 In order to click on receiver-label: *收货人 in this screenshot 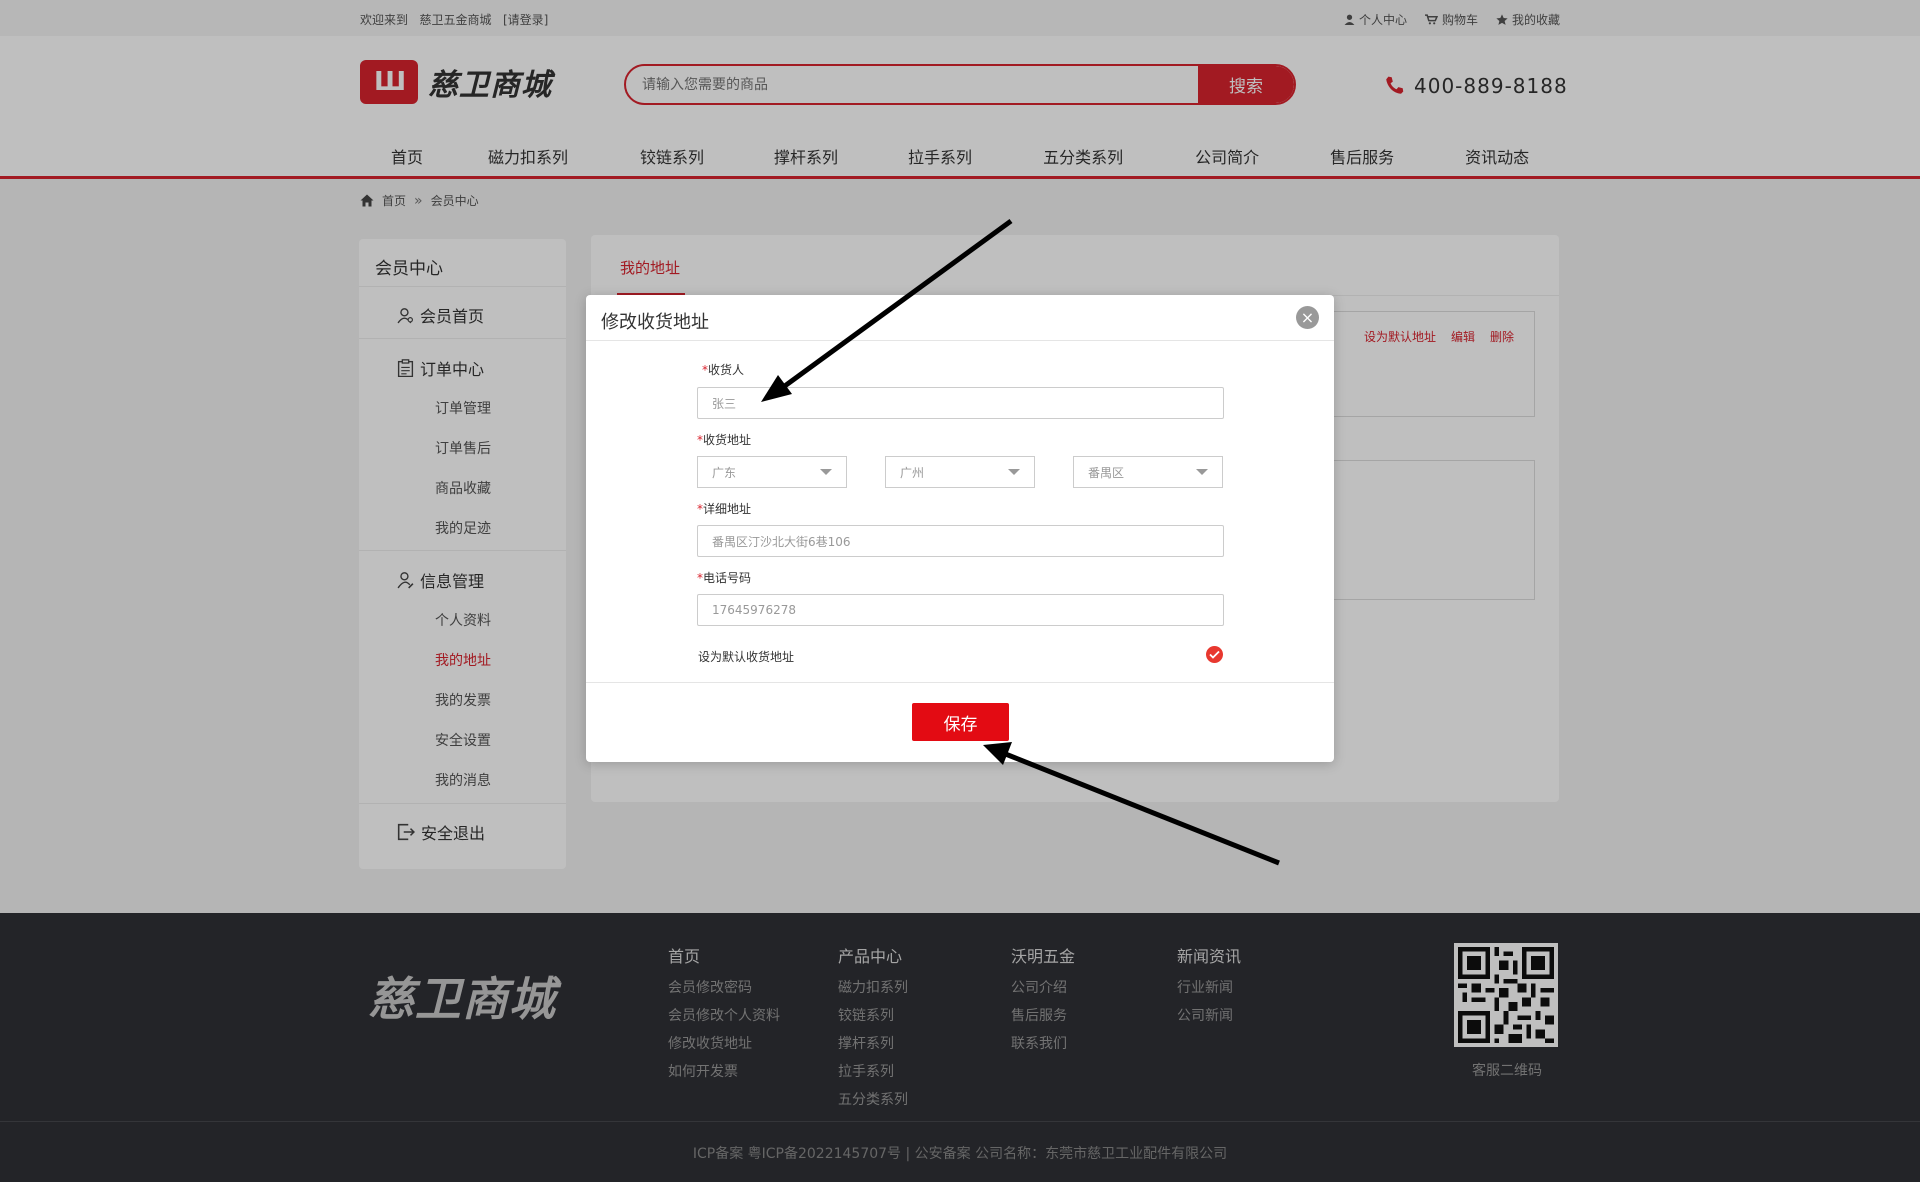, I will do `click(723, 369)`.